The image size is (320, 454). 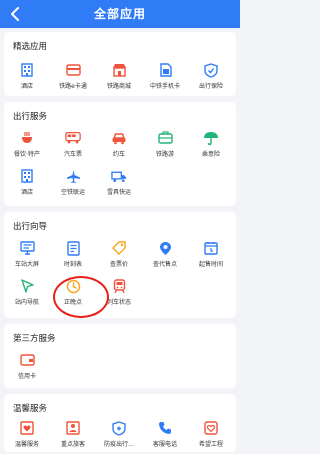 What do you see at coordinates (26, 444) in the screenshot?
I see `app-label: 温馨服务` at bounding box center [26, 444].